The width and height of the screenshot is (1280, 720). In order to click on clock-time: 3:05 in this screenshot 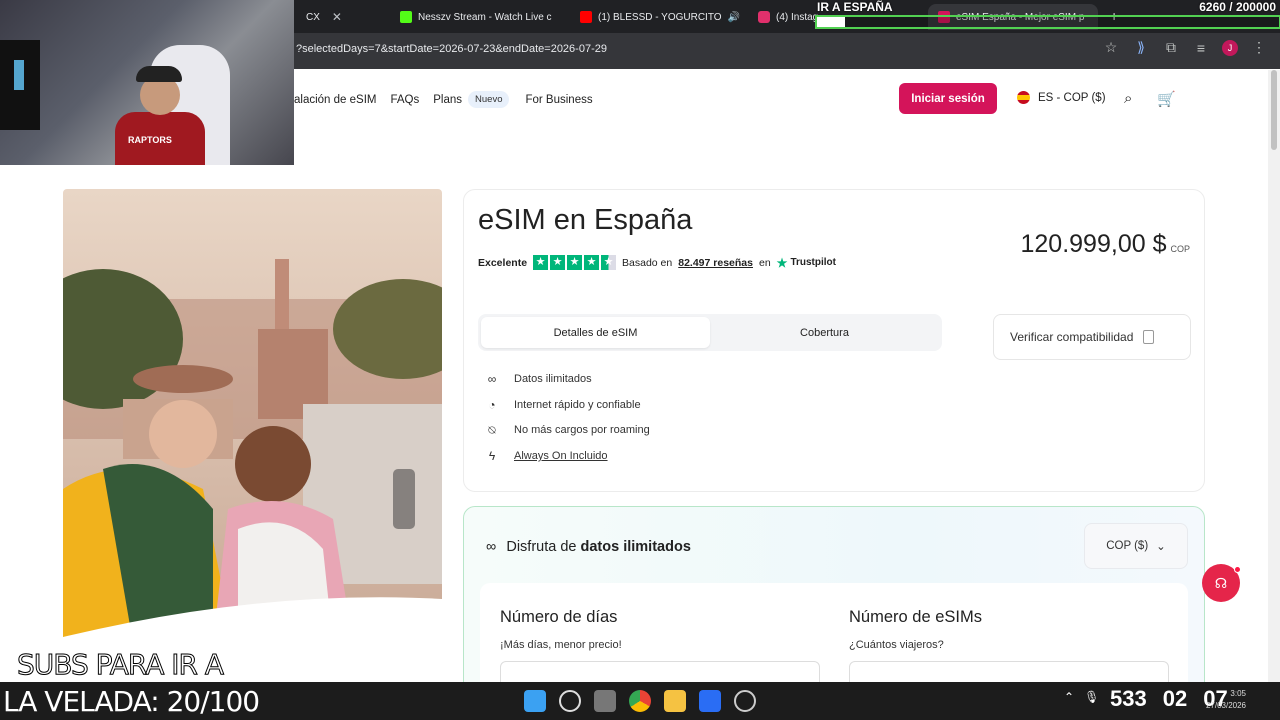, I will do `click(1238, 693)`.